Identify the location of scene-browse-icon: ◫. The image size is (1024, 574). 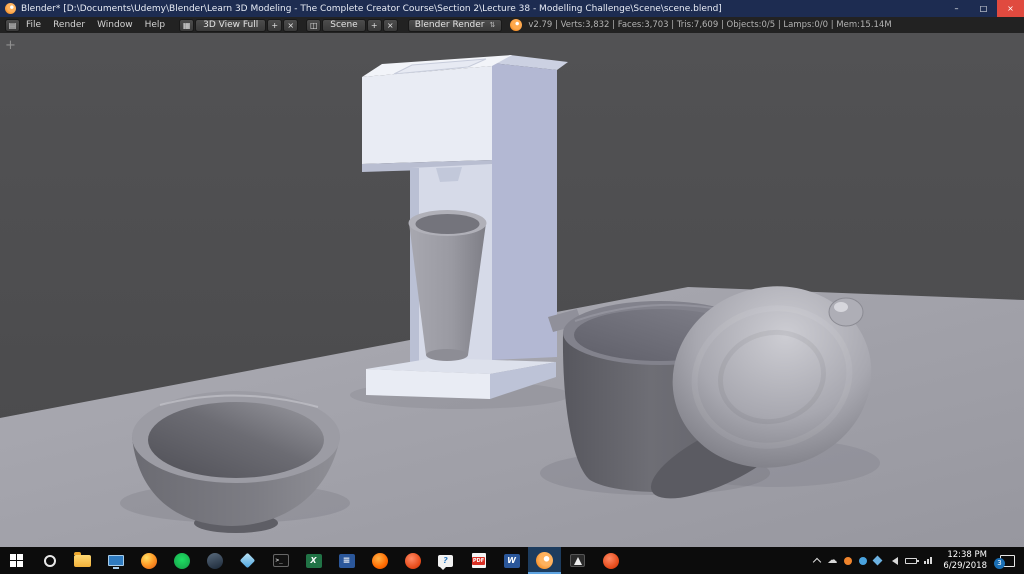
(313, 25).